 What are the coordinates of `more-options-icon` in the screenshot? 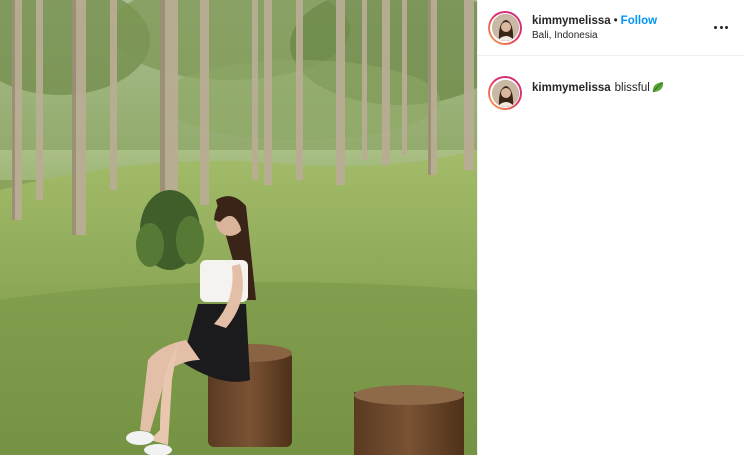 It's located at (721, 28).